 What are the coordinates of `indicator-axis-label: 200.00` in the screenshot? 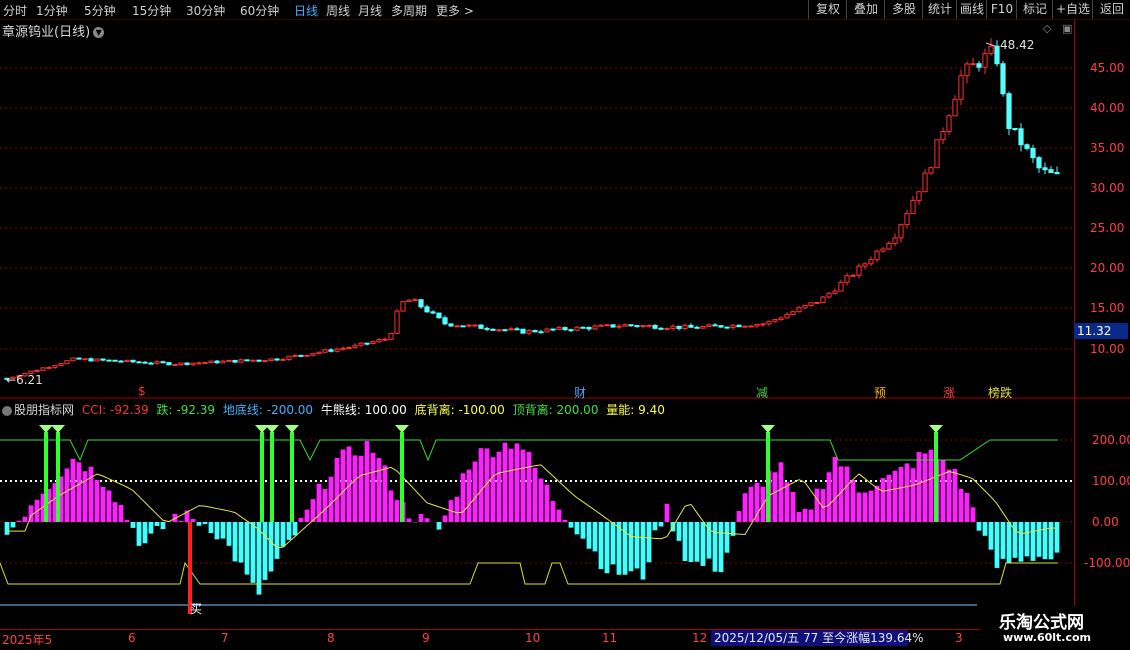 It's located at (1111, 440).